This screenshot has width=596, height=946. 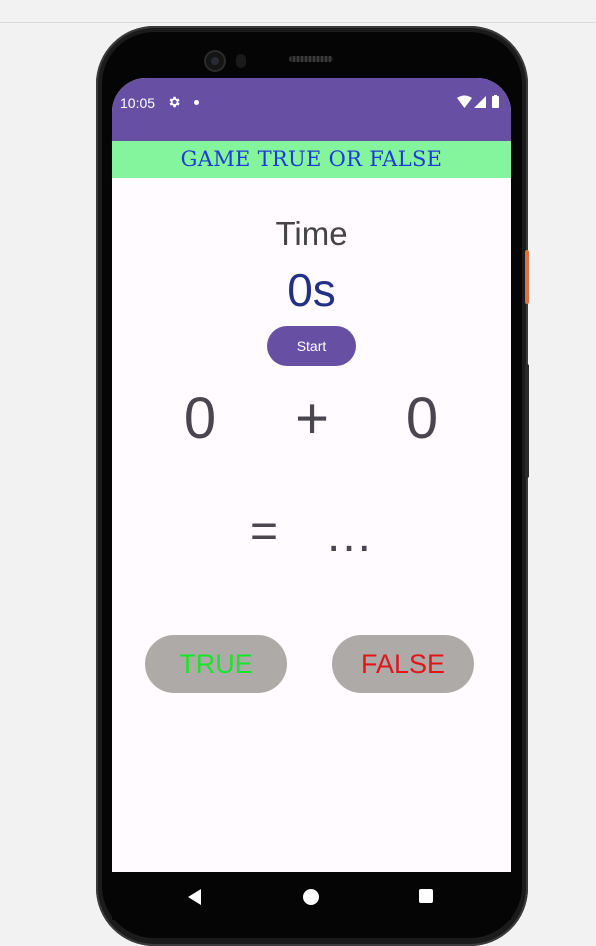 I want to click on power-button, so click(x=527, y=277).